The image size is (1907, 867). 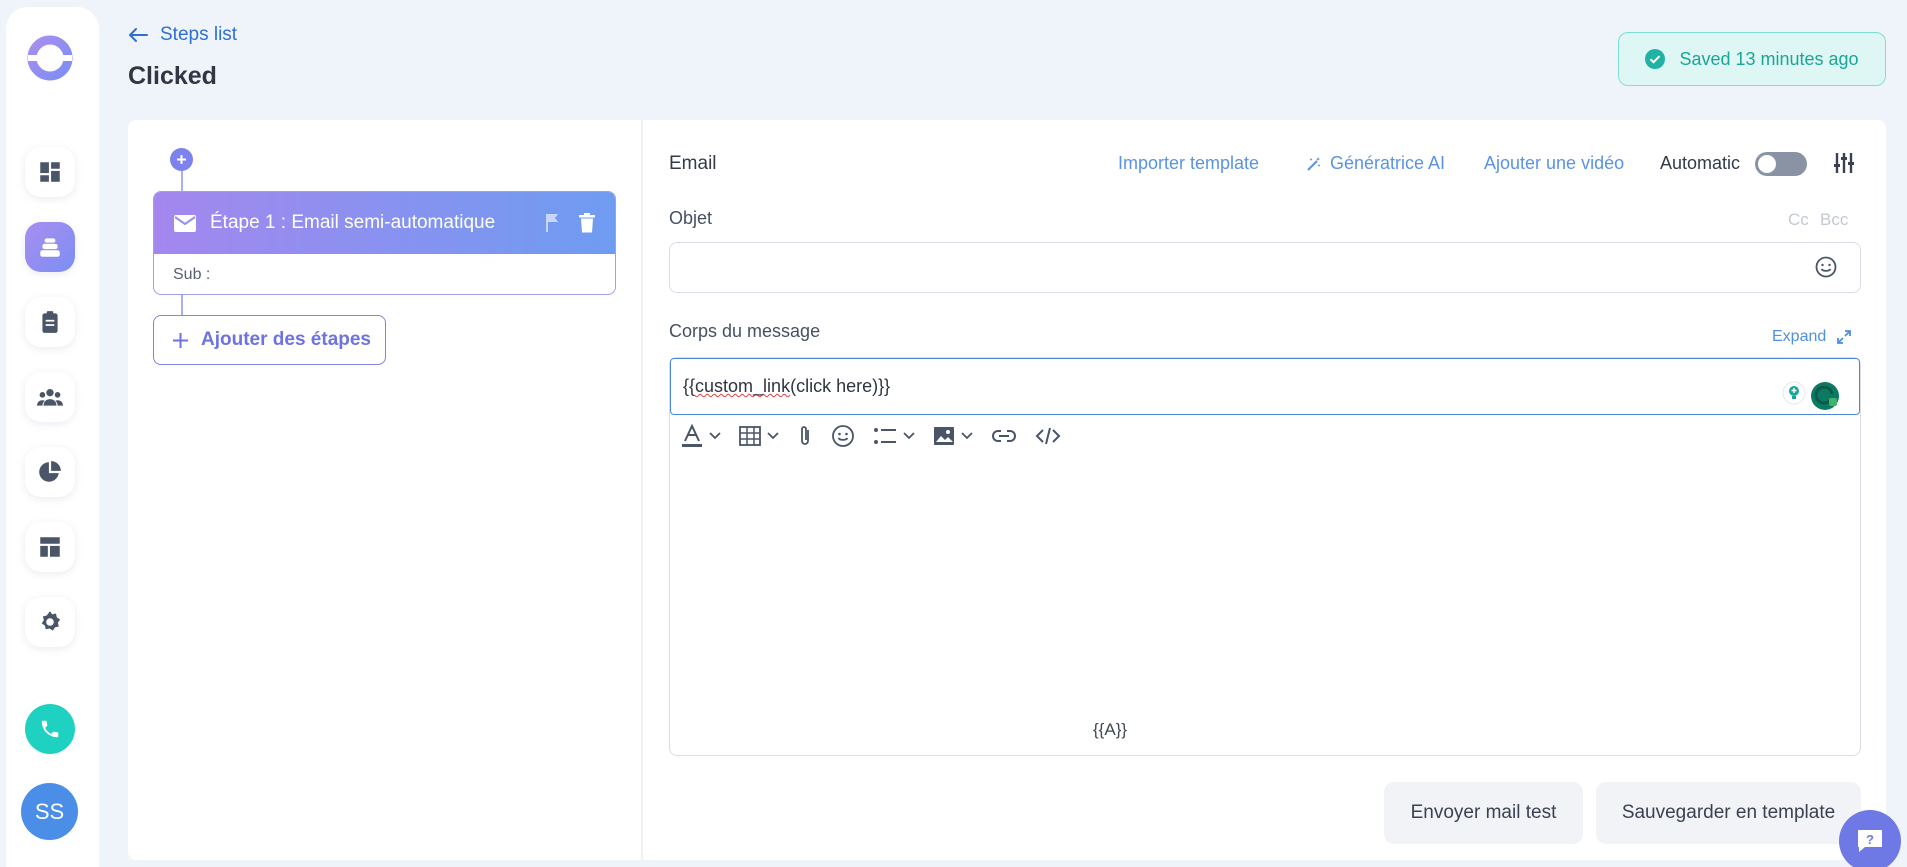 I want to click on help-chat-icon: ?, so click(x=1870, y=841).